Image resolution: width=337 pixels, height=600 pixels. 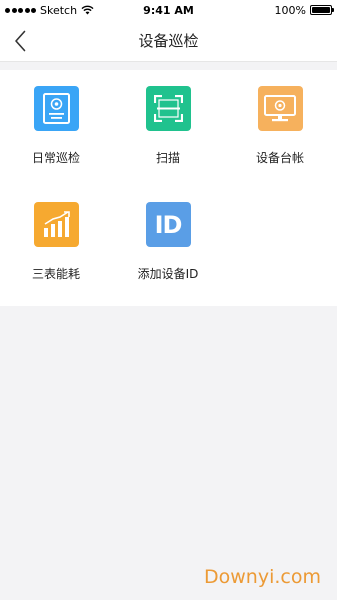 What do you see at coordinates (167, 158) in the screenshot?
I see `tile-label: 扫描` at bounding box center [167, 158].